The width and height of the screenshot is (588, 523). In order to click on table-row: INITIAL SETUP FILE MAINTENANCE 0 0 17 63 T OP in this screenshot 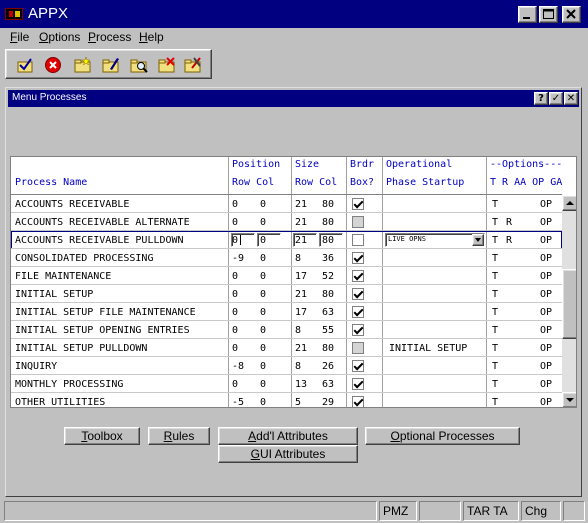, I will do `click(286, 312)`.